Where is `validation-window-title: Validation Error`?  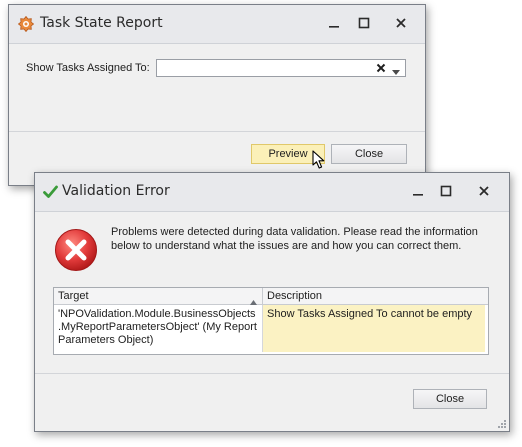
validation-window-title: Validation Error is located at coordinates (116, 191).